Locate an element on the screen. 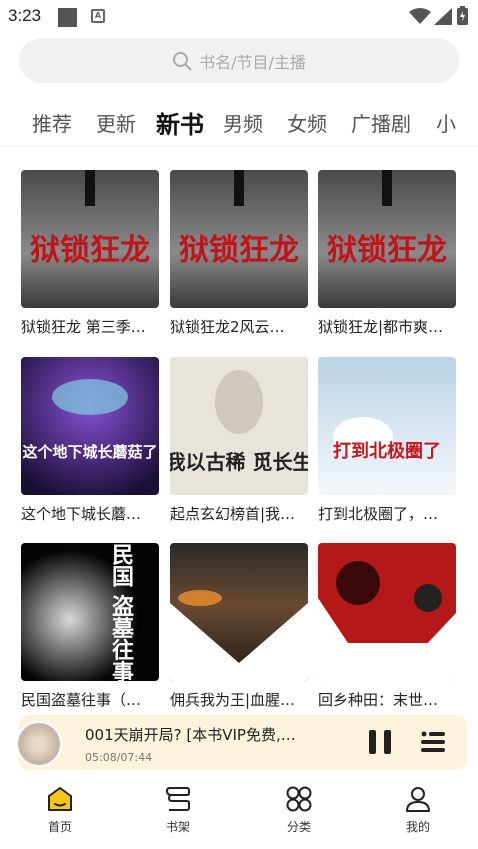 The height and width of the screenshot is (849, 478). tab-more: 小 is located at coordinates (446, 122).